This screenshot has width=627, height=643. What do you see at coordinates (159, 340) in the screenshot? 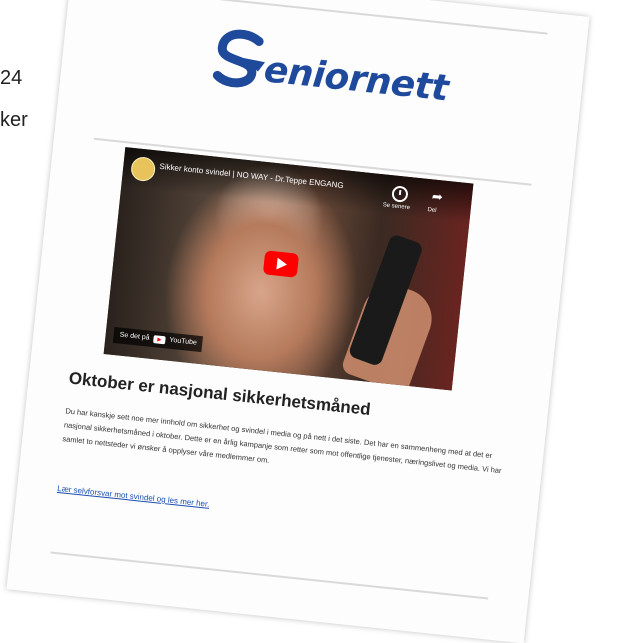
I see `youtube-logo-icon` at bounding box center [159, 340].